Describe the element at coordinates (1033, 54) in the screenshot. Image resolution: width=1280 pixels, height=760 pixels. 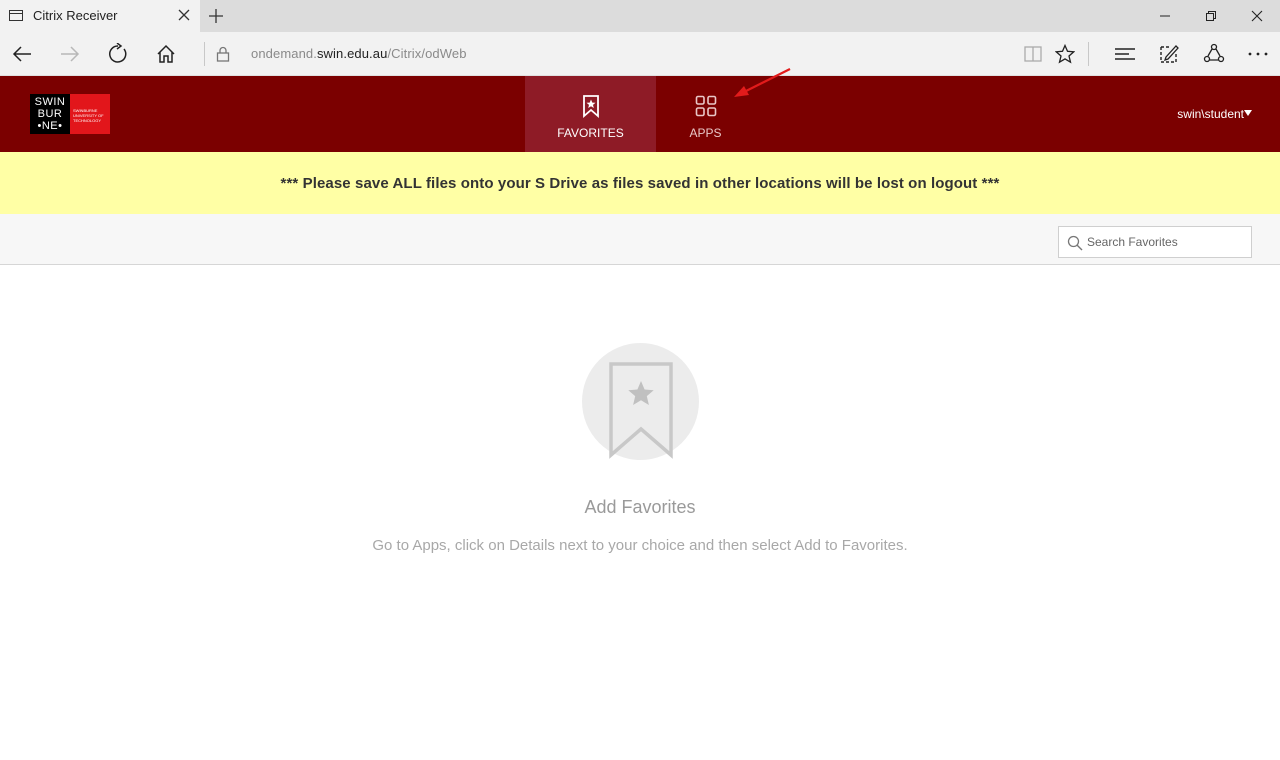
I see `book-icon` at that location.